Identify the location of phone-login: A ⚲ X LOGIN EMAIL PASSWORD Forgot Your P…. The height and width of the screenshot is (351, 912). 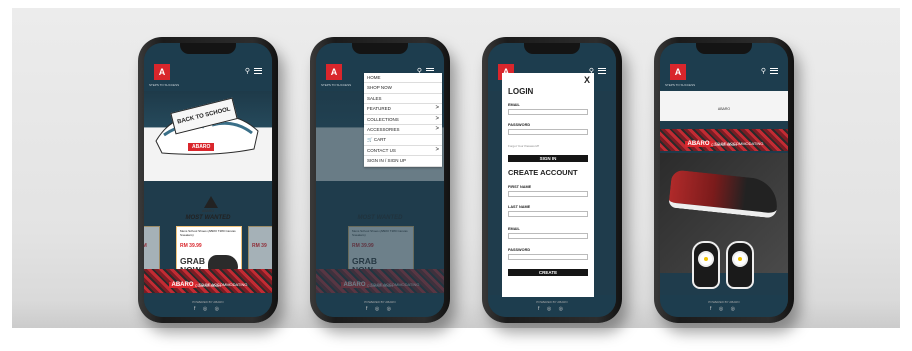
(552, 180).